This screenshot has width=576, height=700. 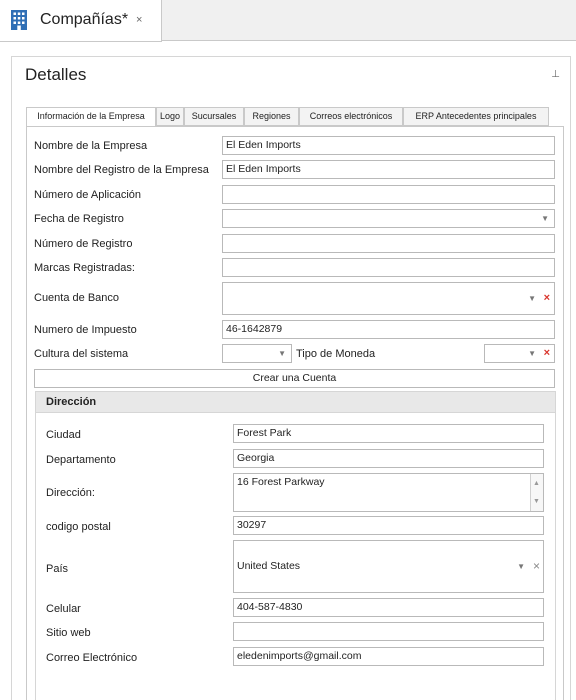 I want to click on scroll-up-icon: ▲, so click(x=536, y=483).